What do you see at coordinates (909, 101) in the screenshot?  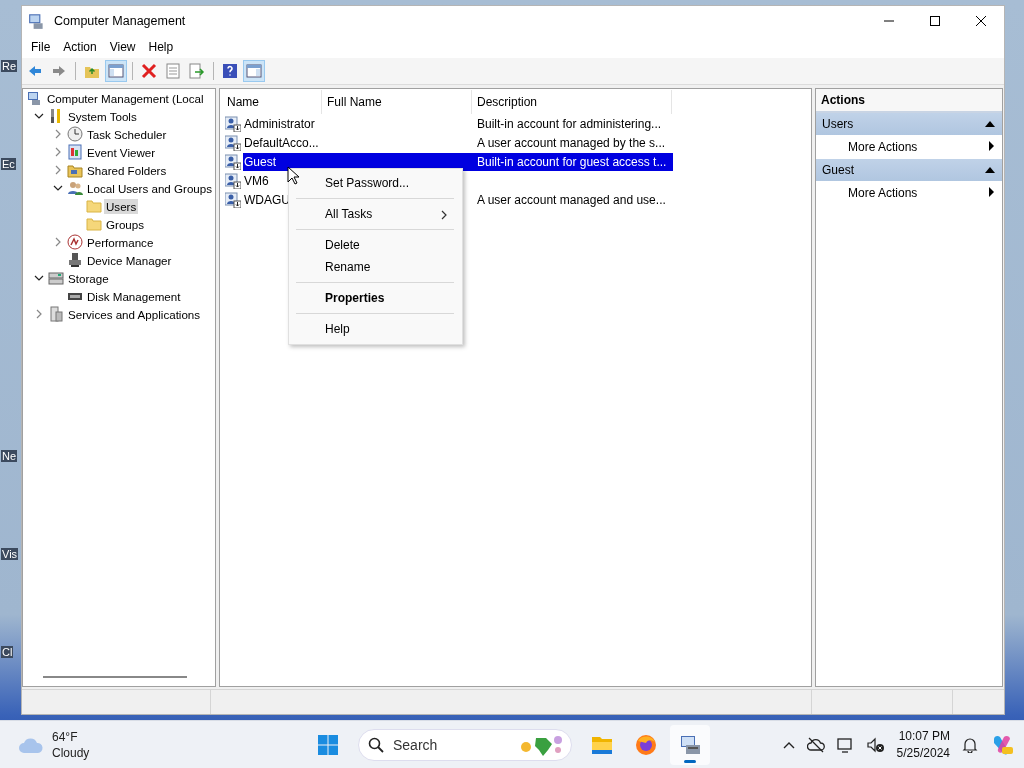 I see `pane-title: Actions` at bounding box center [909, 101].